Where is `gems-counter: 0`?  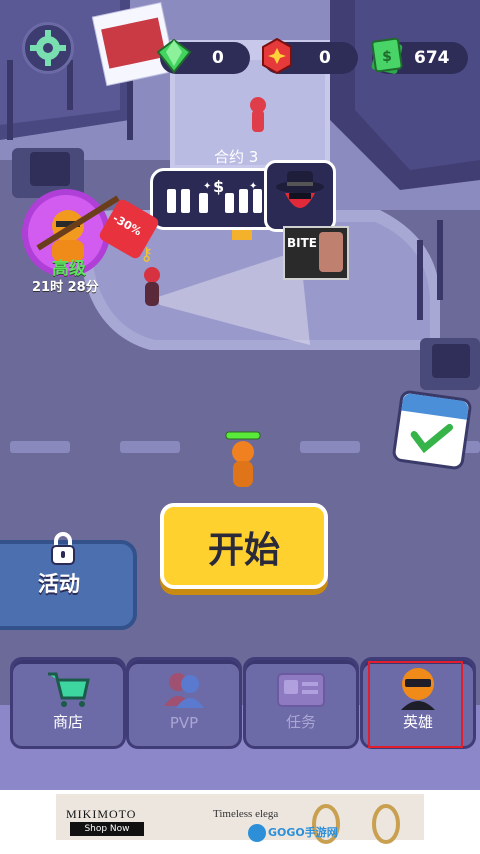 gems-counter: 0 is located at coordinates (203, 56).